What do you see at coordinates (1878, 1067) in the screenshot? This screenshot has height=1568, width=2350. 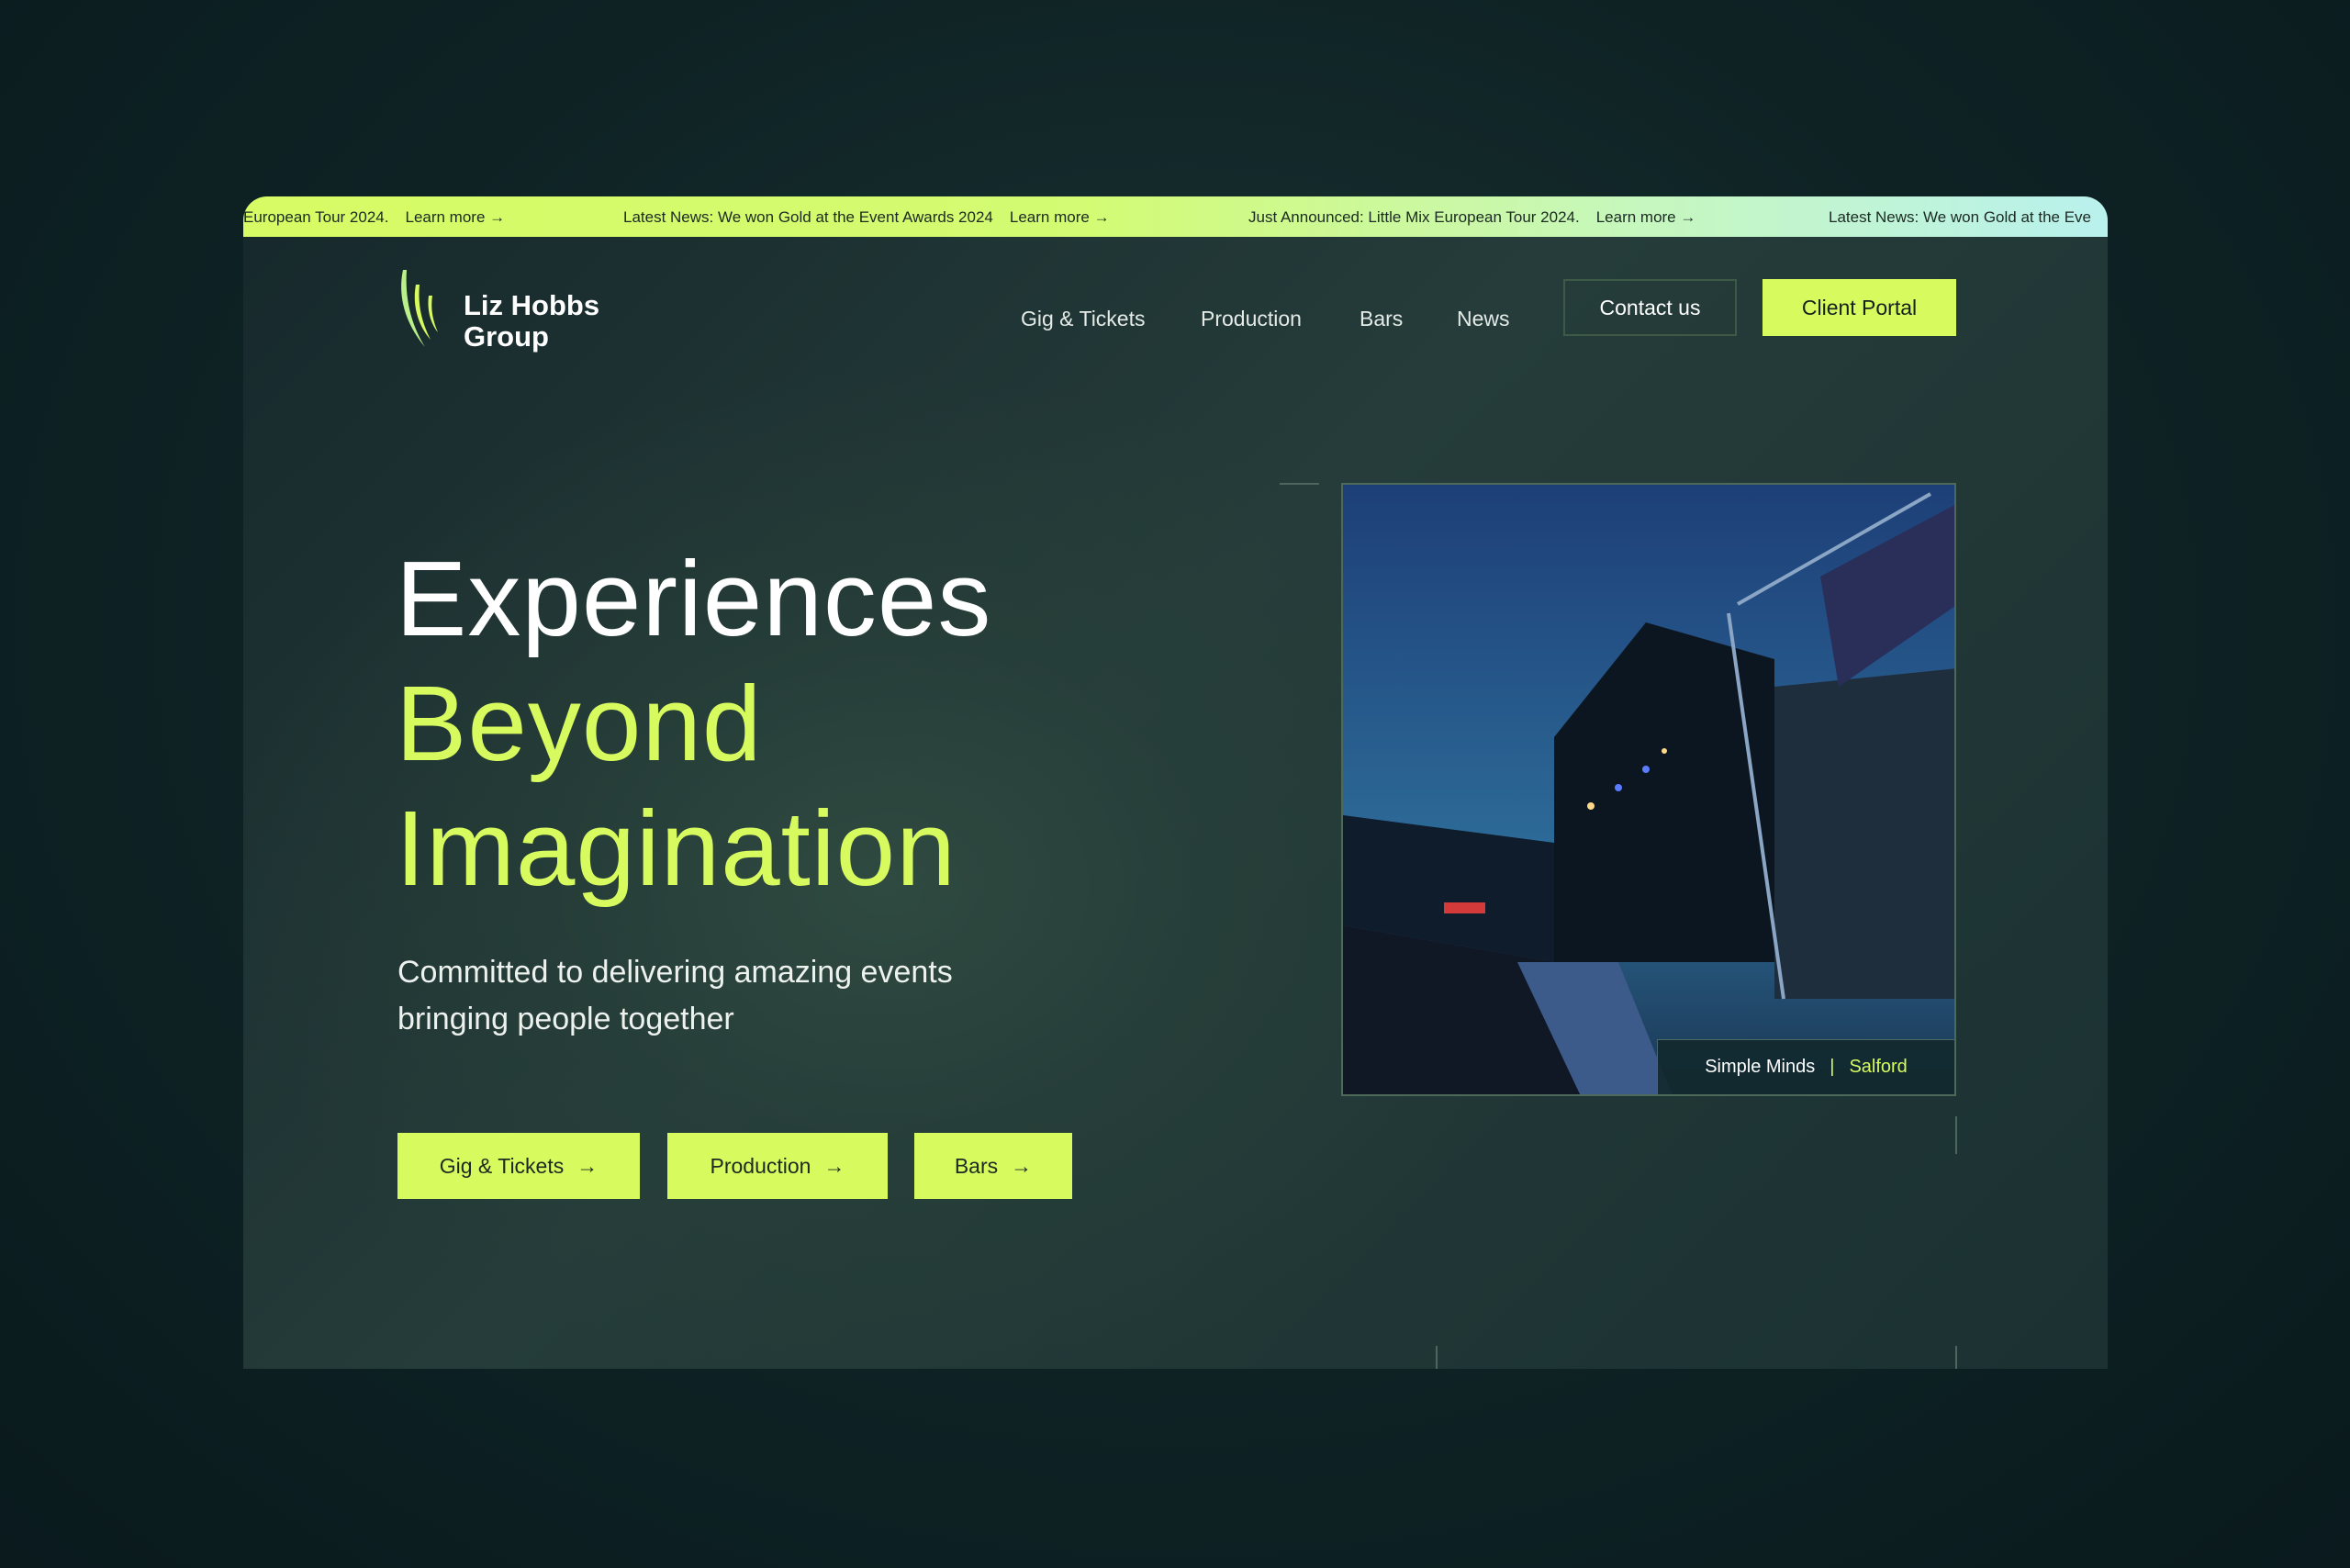 I see `caption-location: Salford` at bounding box center [1878, 1067].